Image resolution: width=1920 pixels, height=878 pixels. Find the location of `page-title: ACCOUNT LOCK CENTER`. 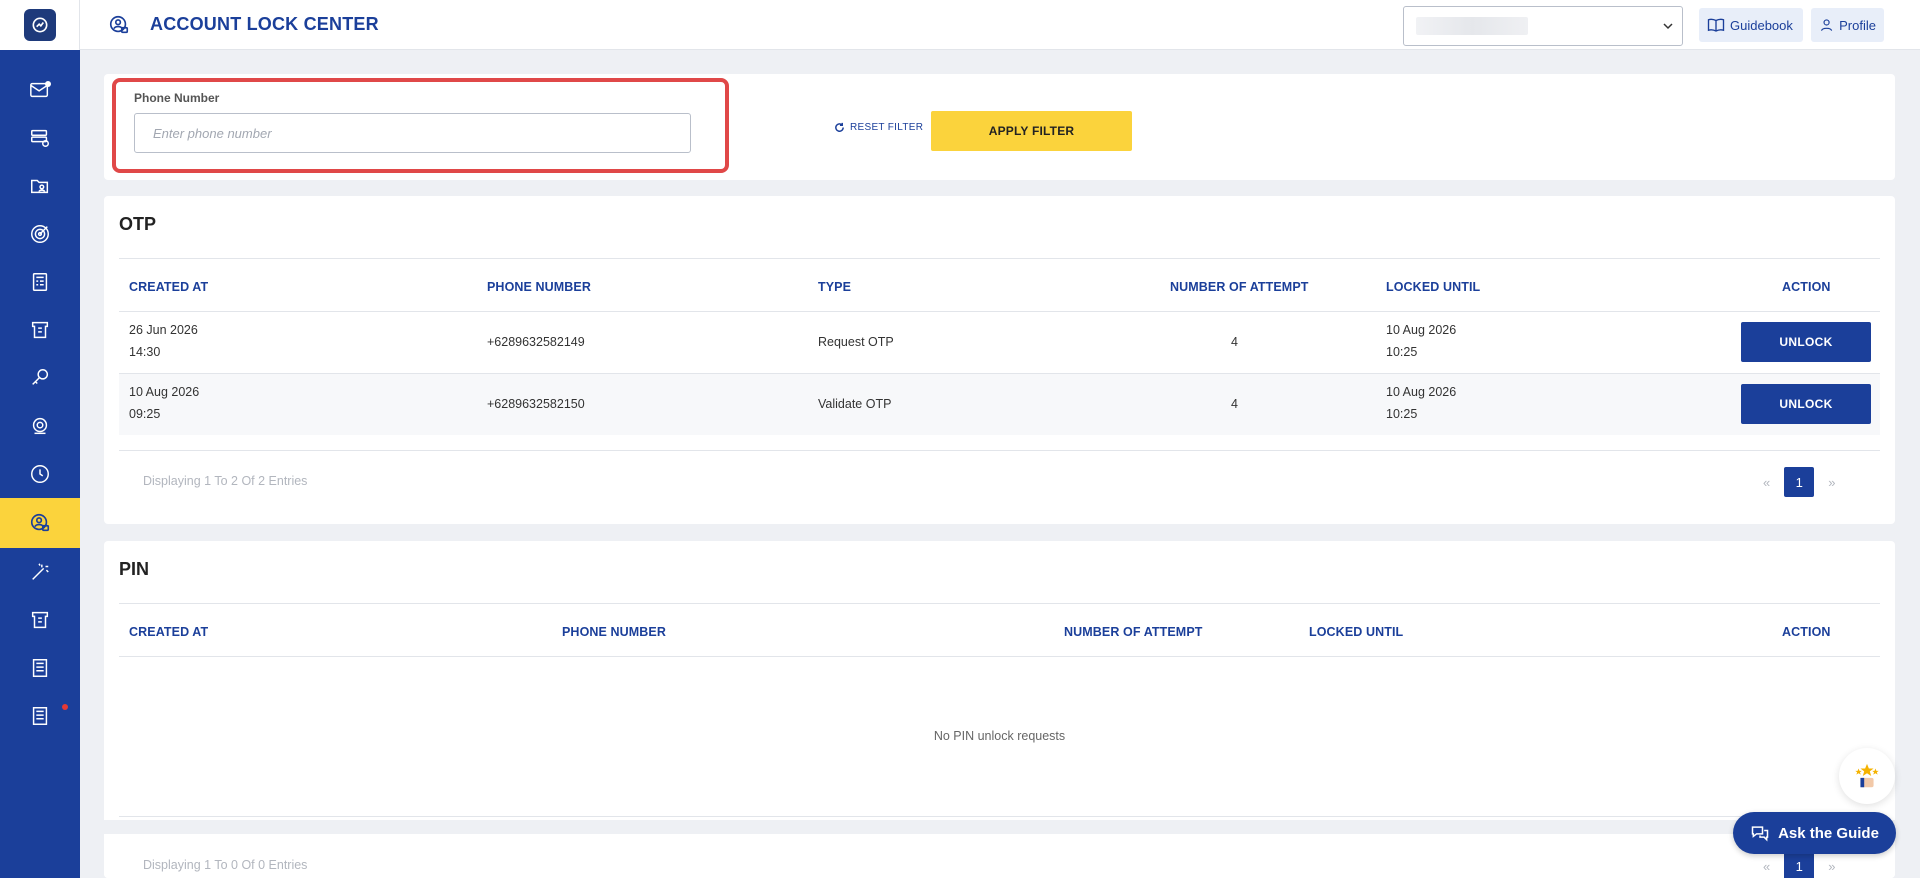

page-title: ACCOUNT LOCK CENTER is located at coordinates (264, 24).